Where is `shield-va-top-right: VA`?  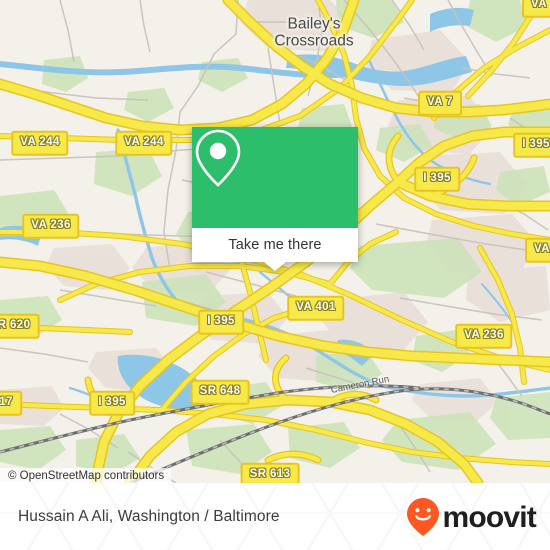 shield-va-top-right: VA is located at coordinates (536, 9).